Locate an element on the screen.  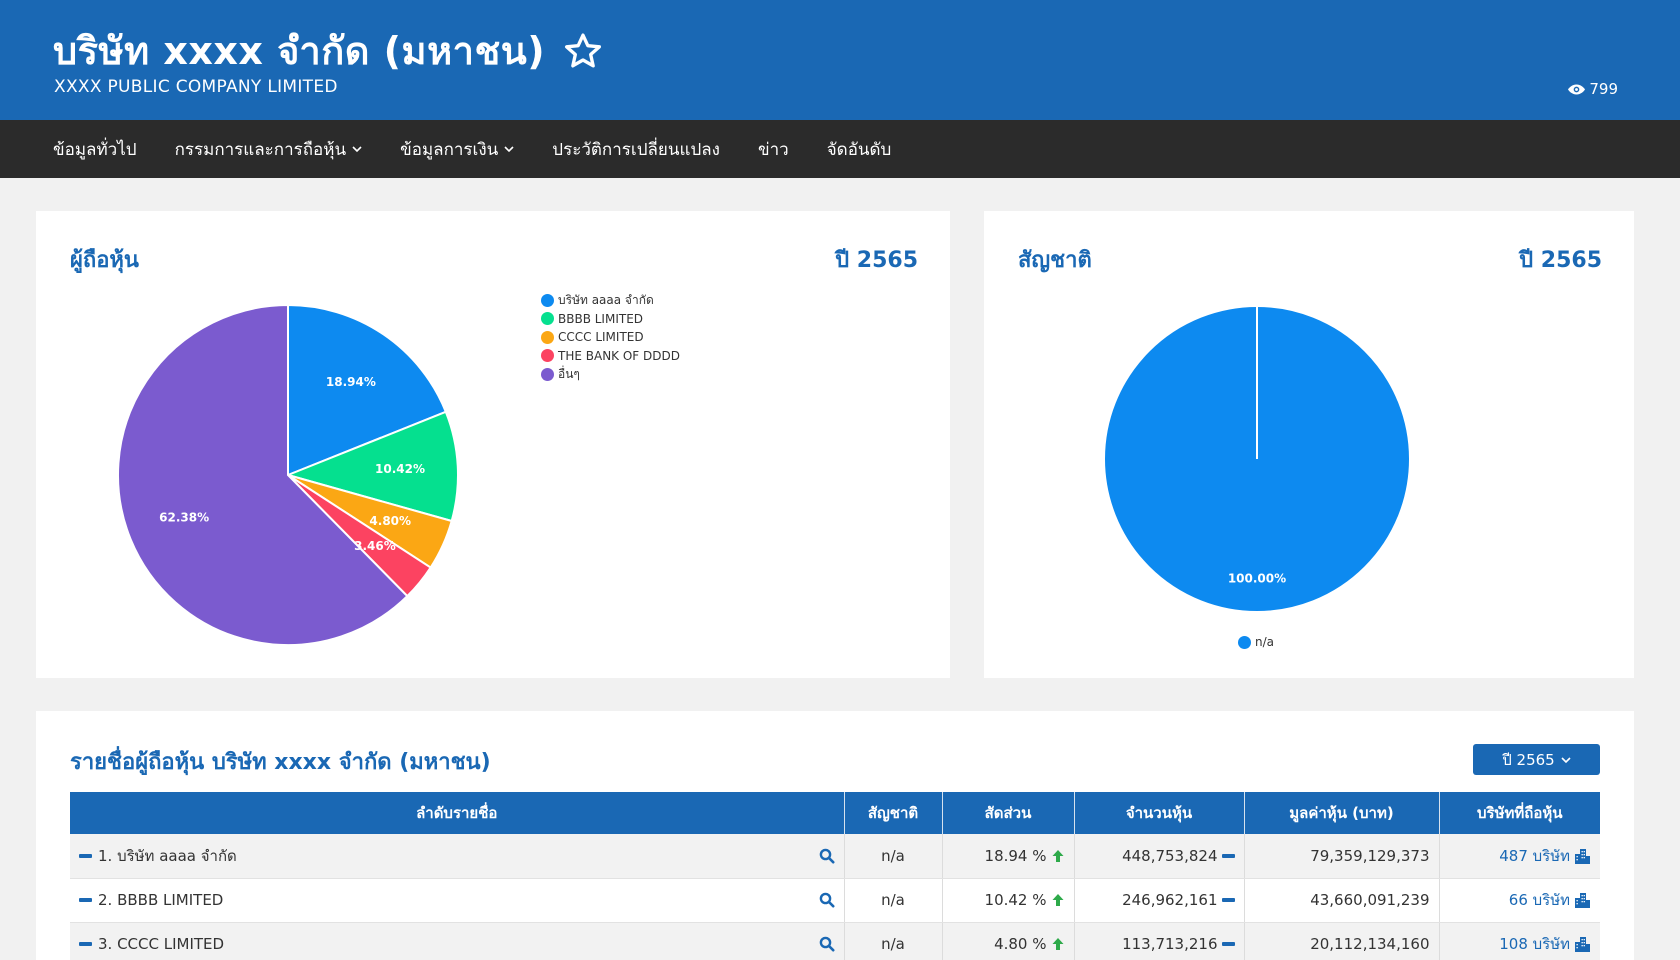
nav-label: กรรมการและการถือหุ้น is located at coordinates (260, 149).